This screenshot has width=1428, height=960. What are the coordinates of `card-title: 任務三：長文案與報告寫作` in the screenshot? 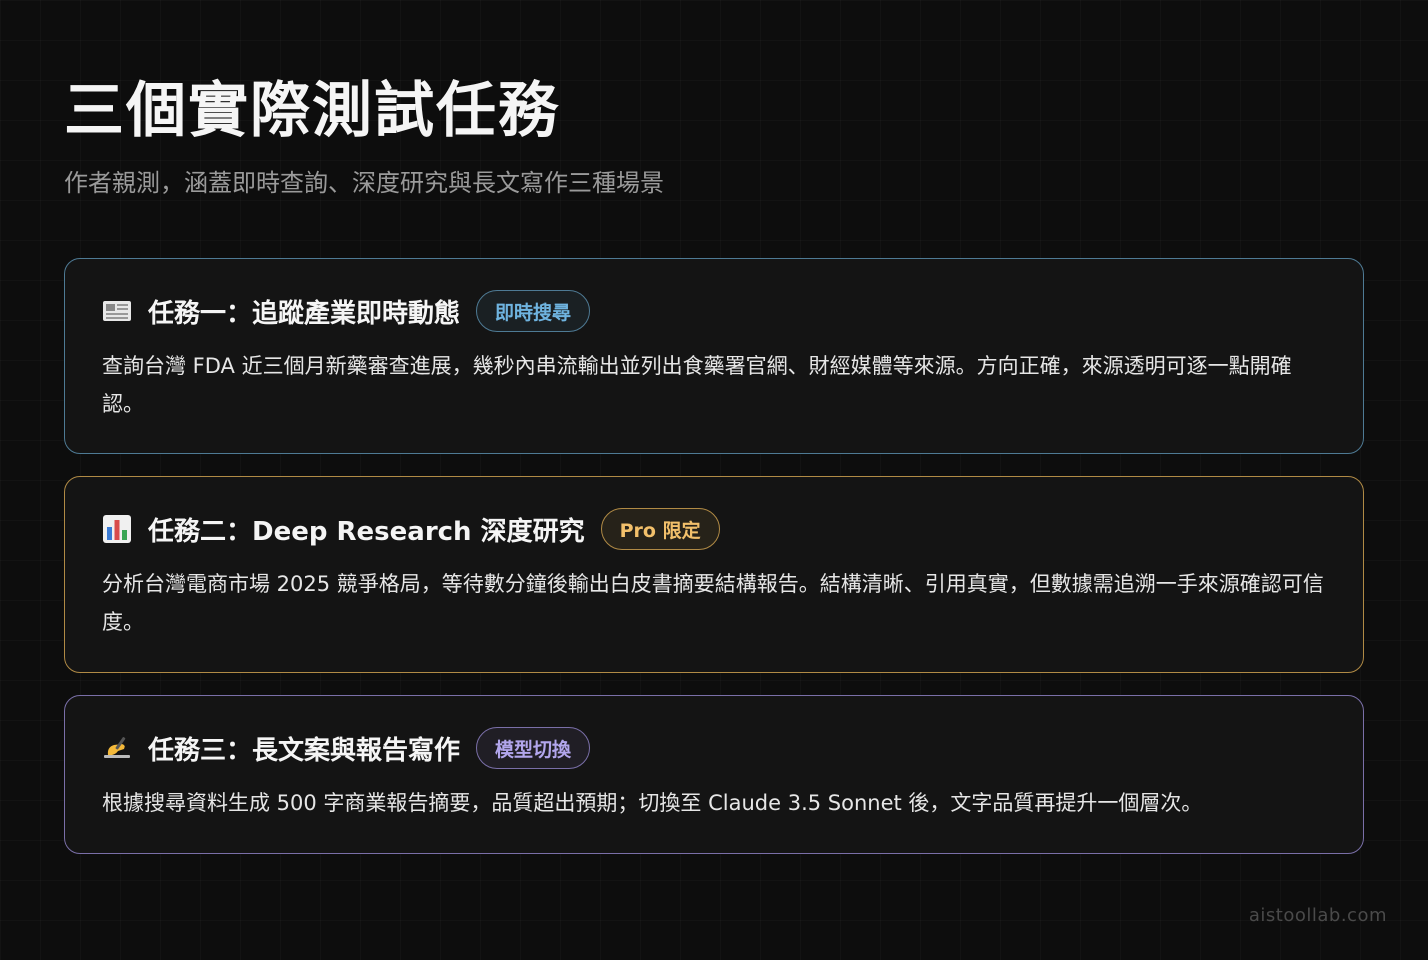 It's located at (304, 750).